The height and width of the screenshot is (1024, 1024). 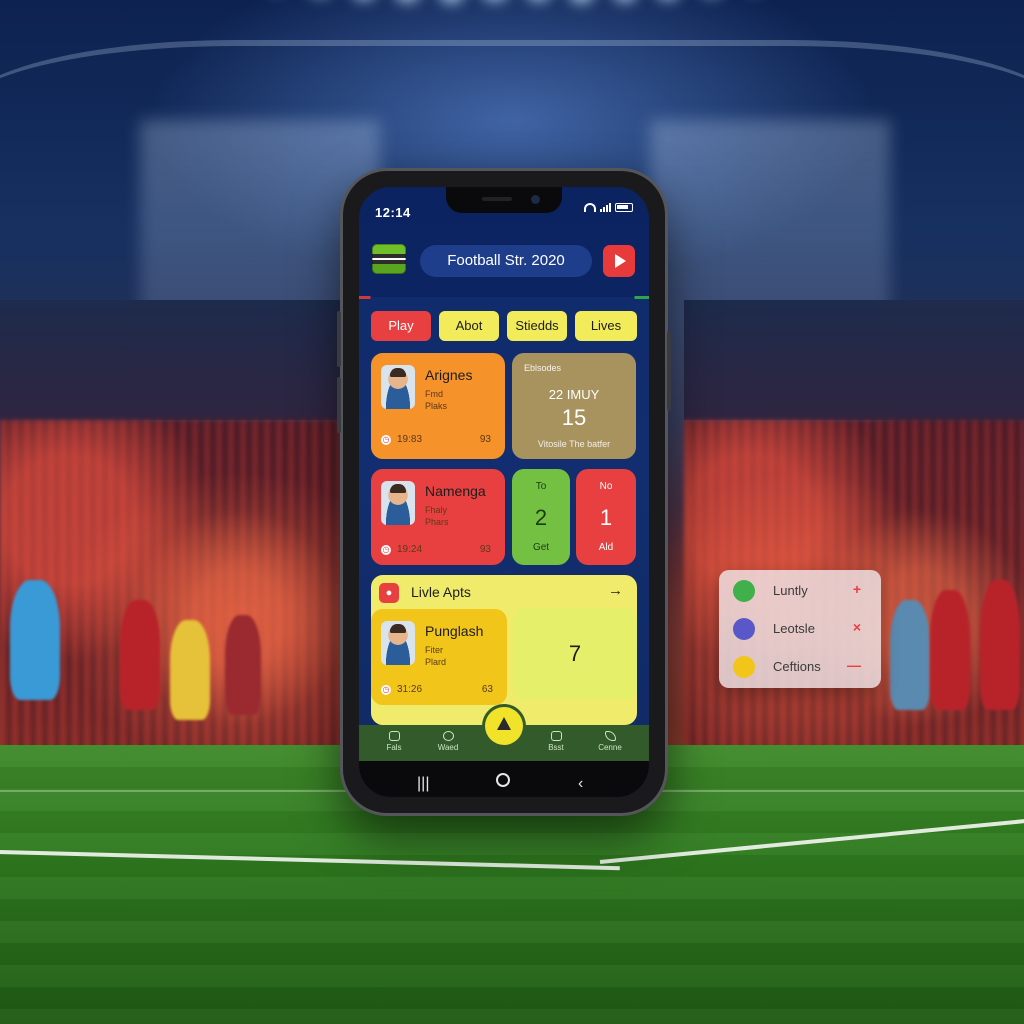 I want to click on star-icon, so click(x=744, y=667).